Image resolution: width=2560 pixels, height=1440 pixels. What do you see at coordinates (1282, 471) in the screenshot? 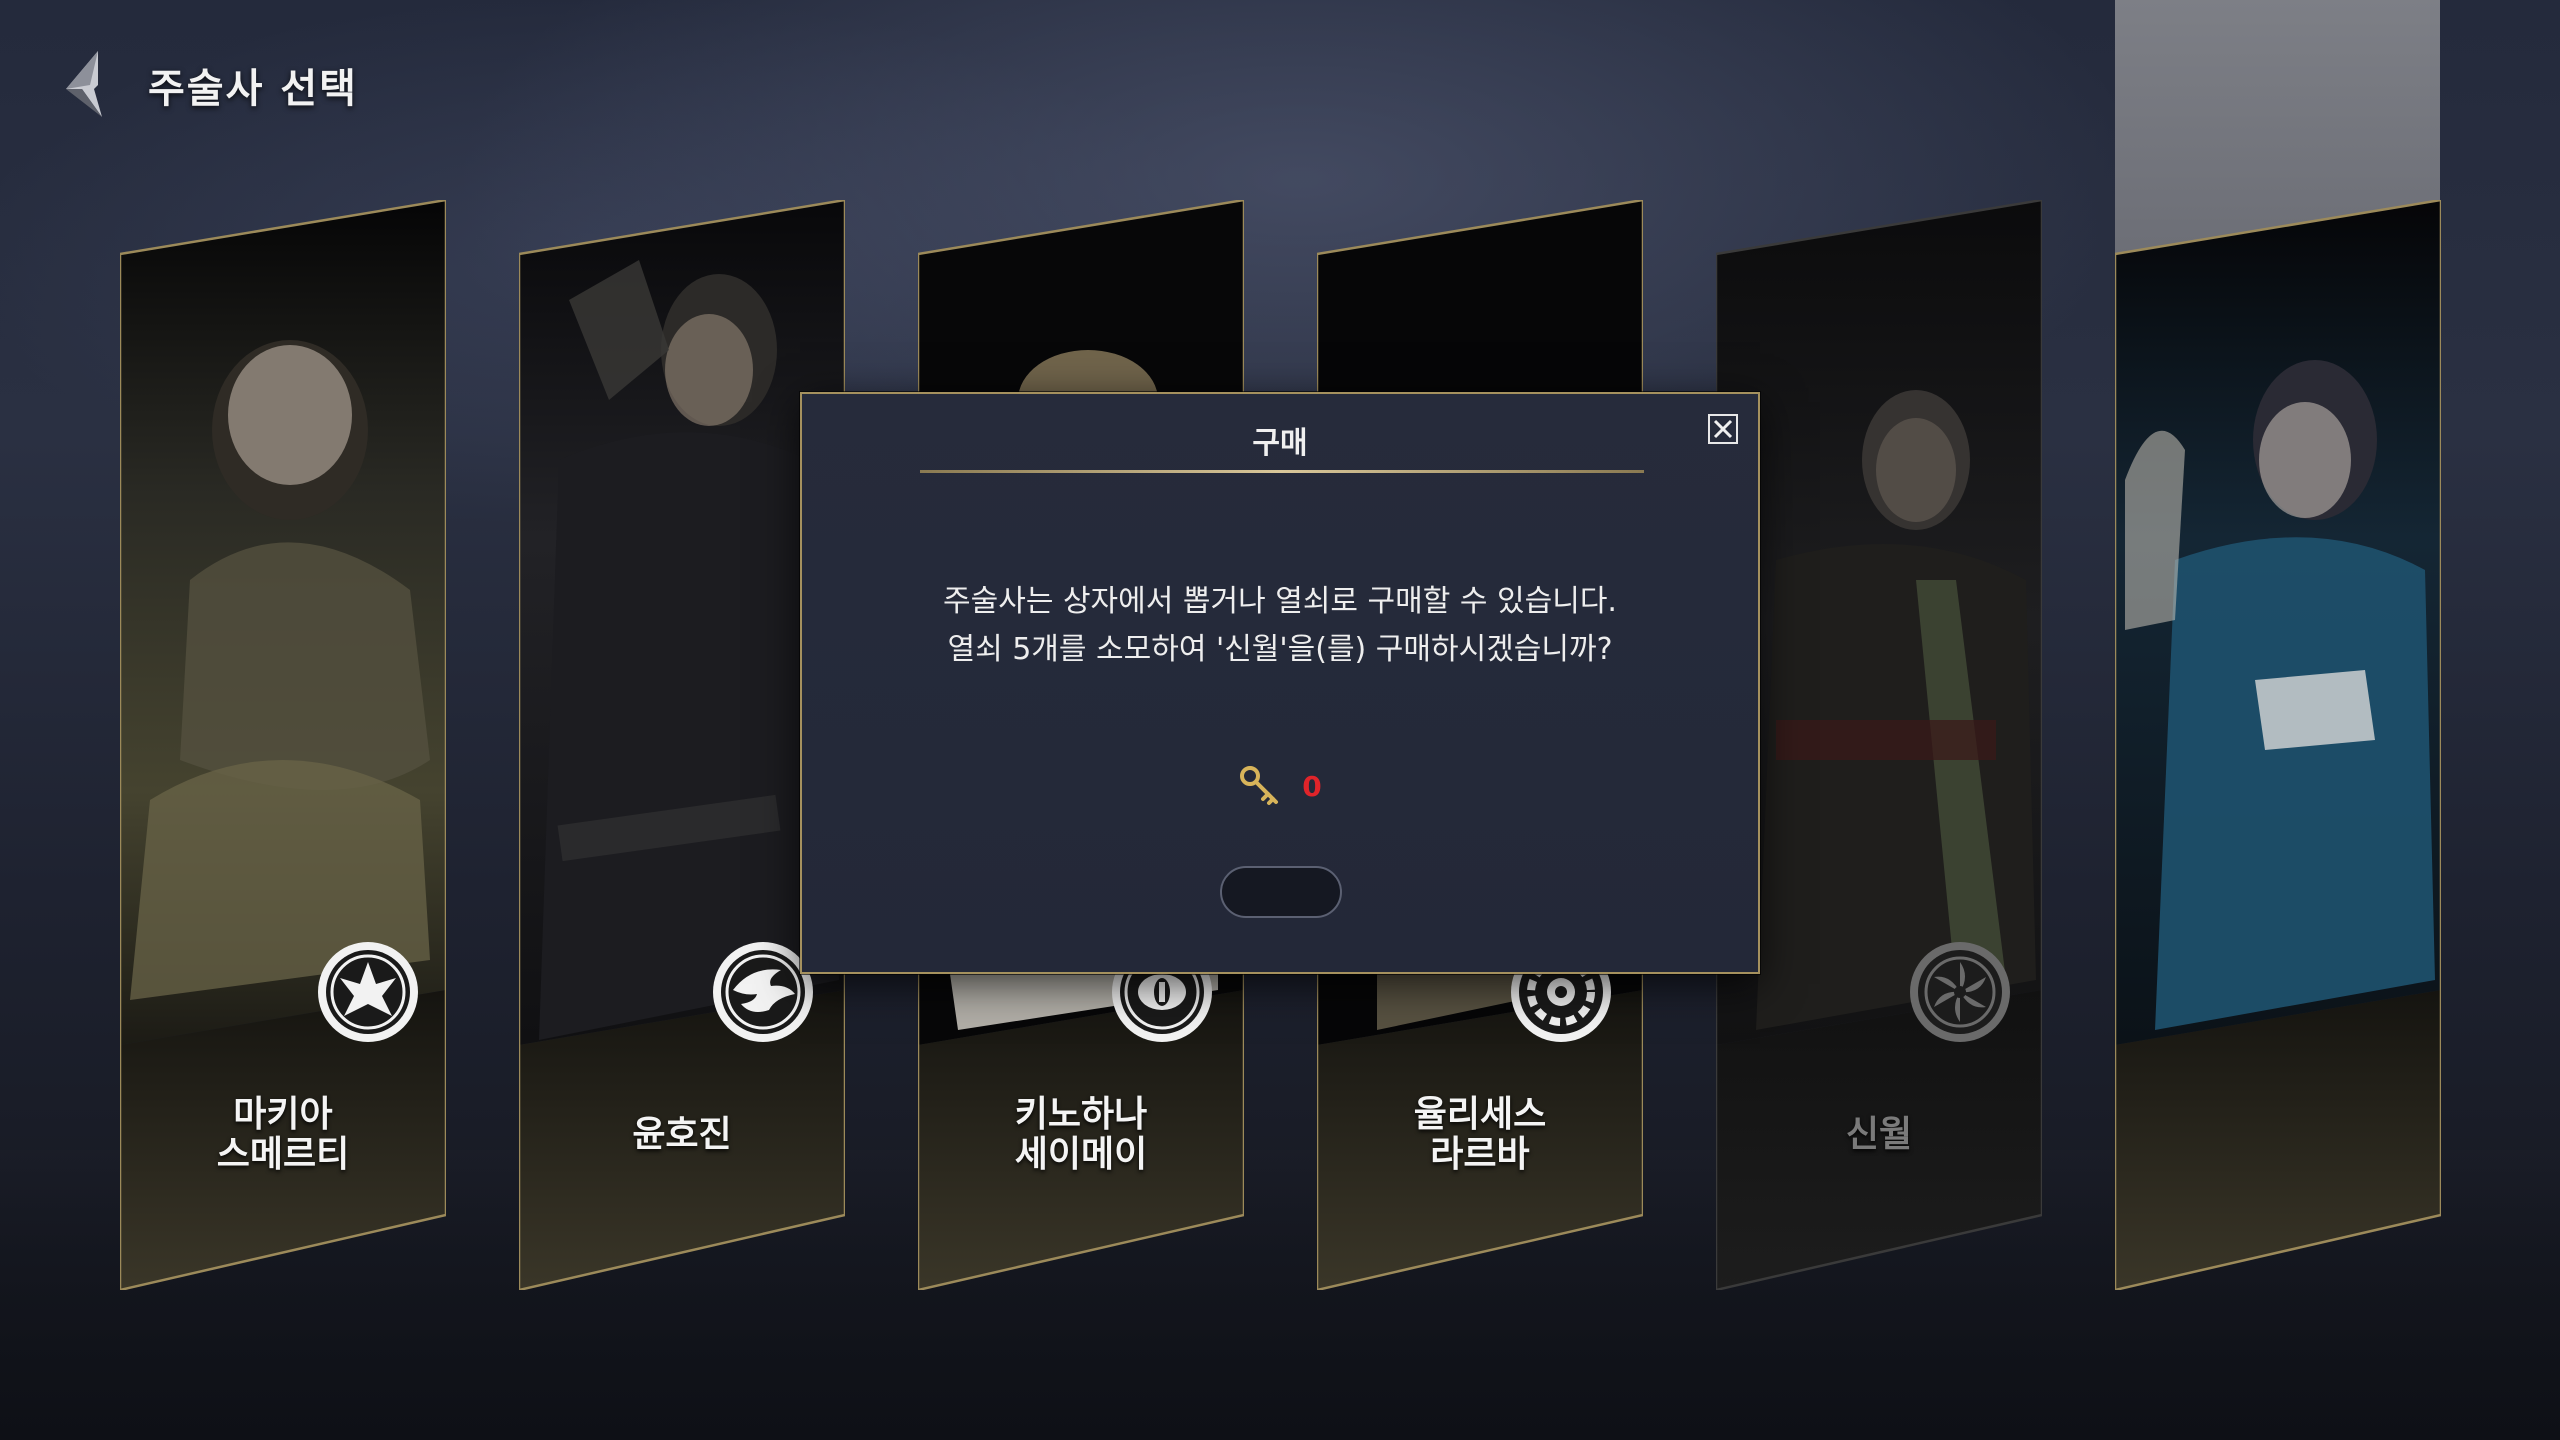
I see `dialog-divider` at bounding box center [1282, 471].